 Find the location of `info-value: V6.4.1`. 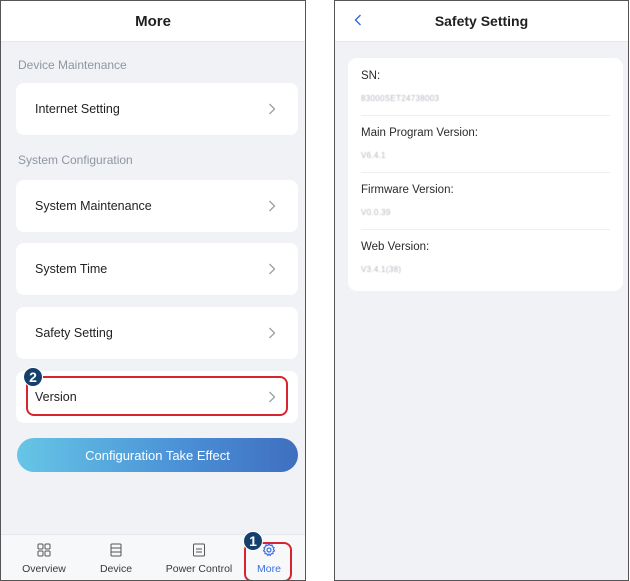

info-value: V6.4.1 is located at coordinates (373, 155).